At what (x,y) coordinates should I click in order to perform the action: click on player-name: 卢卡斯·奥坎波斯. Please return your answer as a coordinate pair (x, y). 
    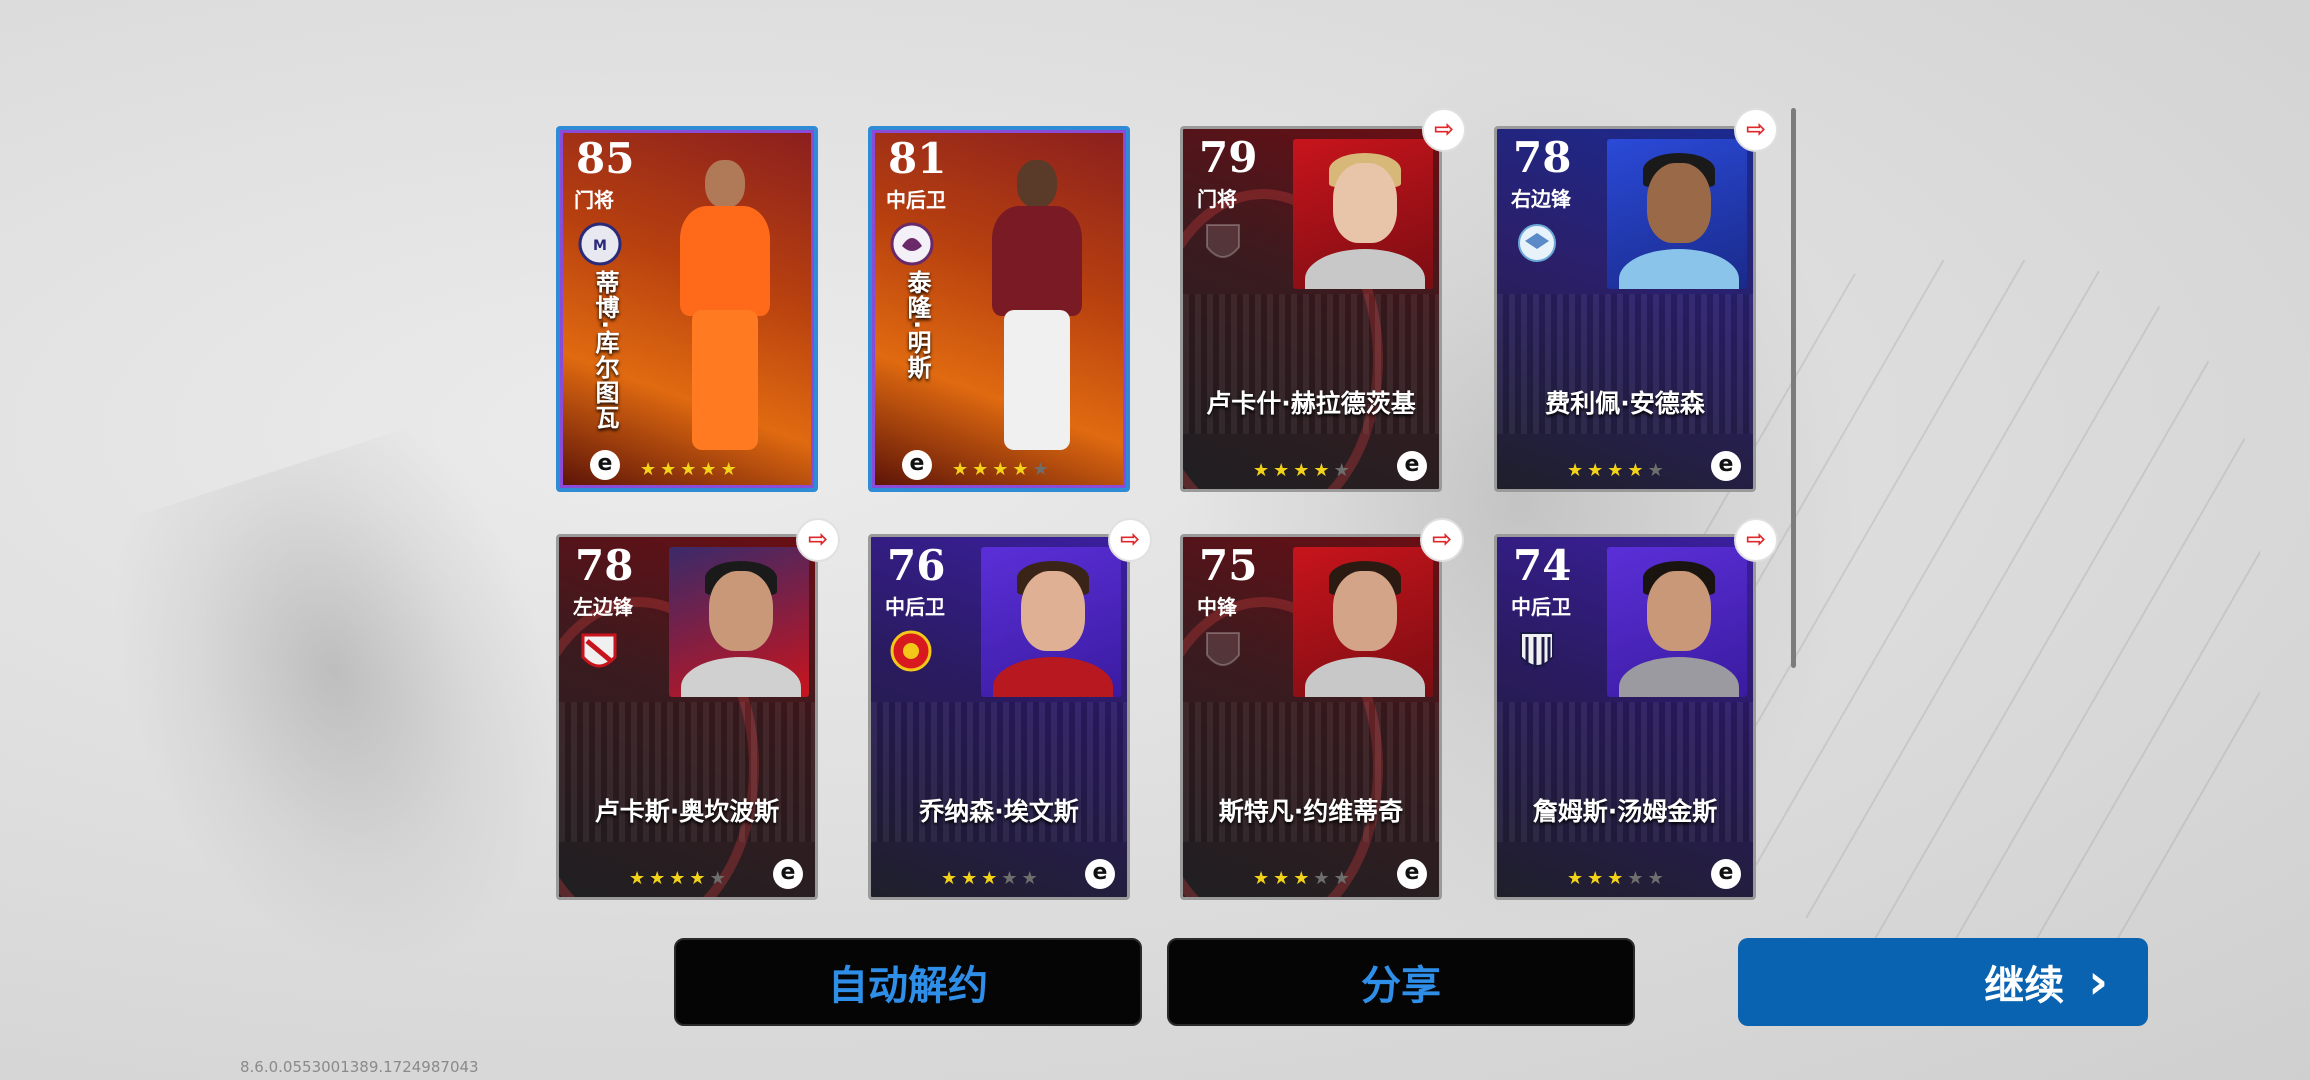
    Looking at the image, I should click on (687, 811).